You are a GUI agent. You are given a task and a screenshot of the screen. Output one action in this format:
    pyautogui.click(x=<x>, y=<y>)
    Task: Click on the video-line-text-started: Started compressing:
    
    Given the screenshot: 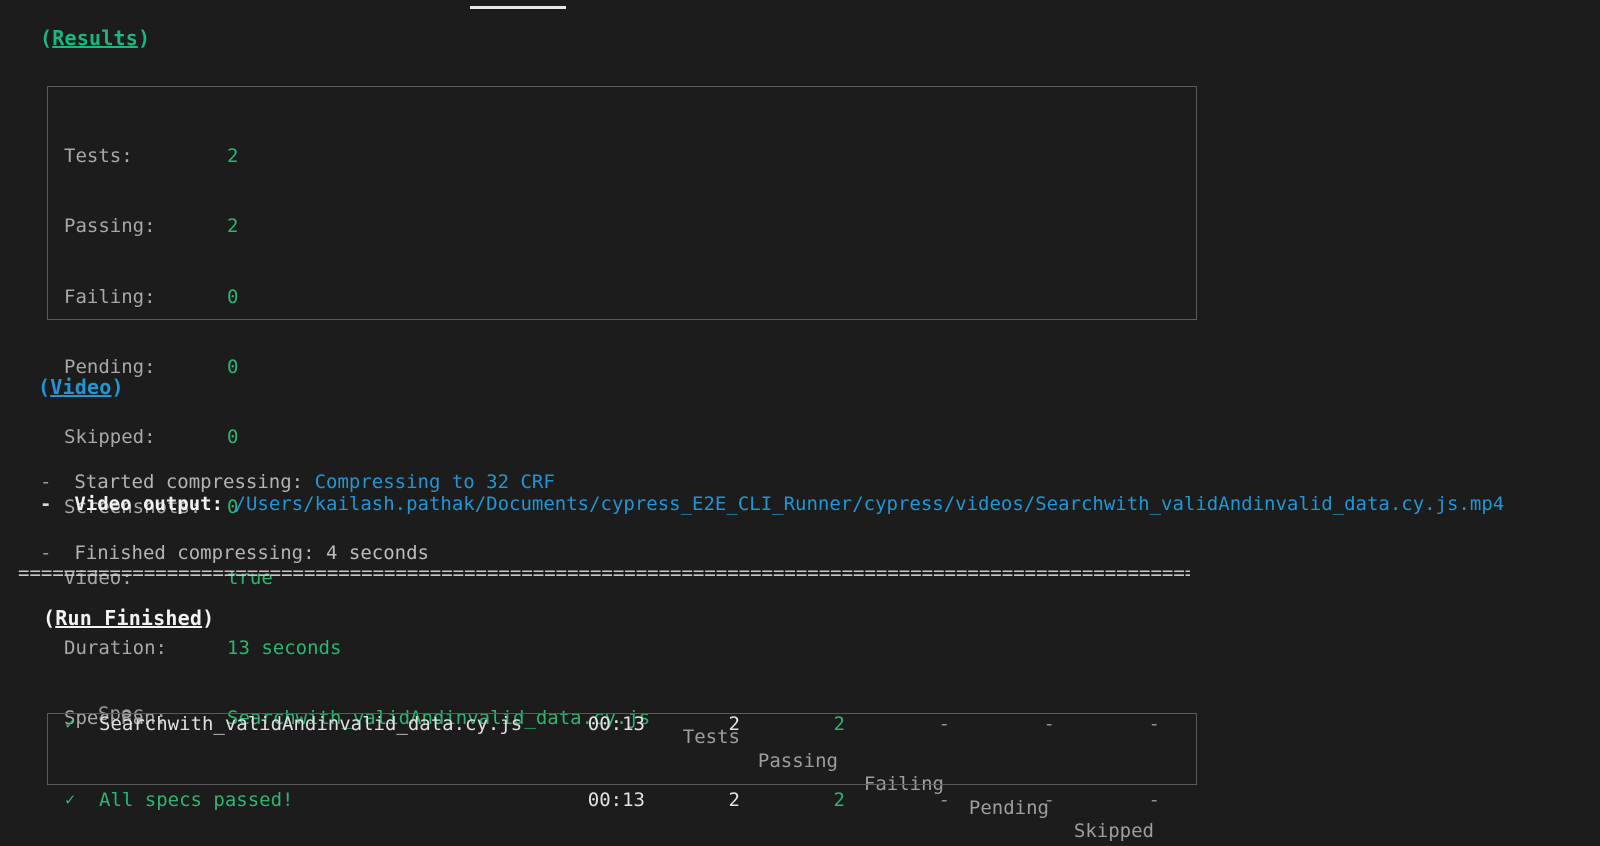 What is the action you would take?
    pyautogui.click(x=194, y=482)
    